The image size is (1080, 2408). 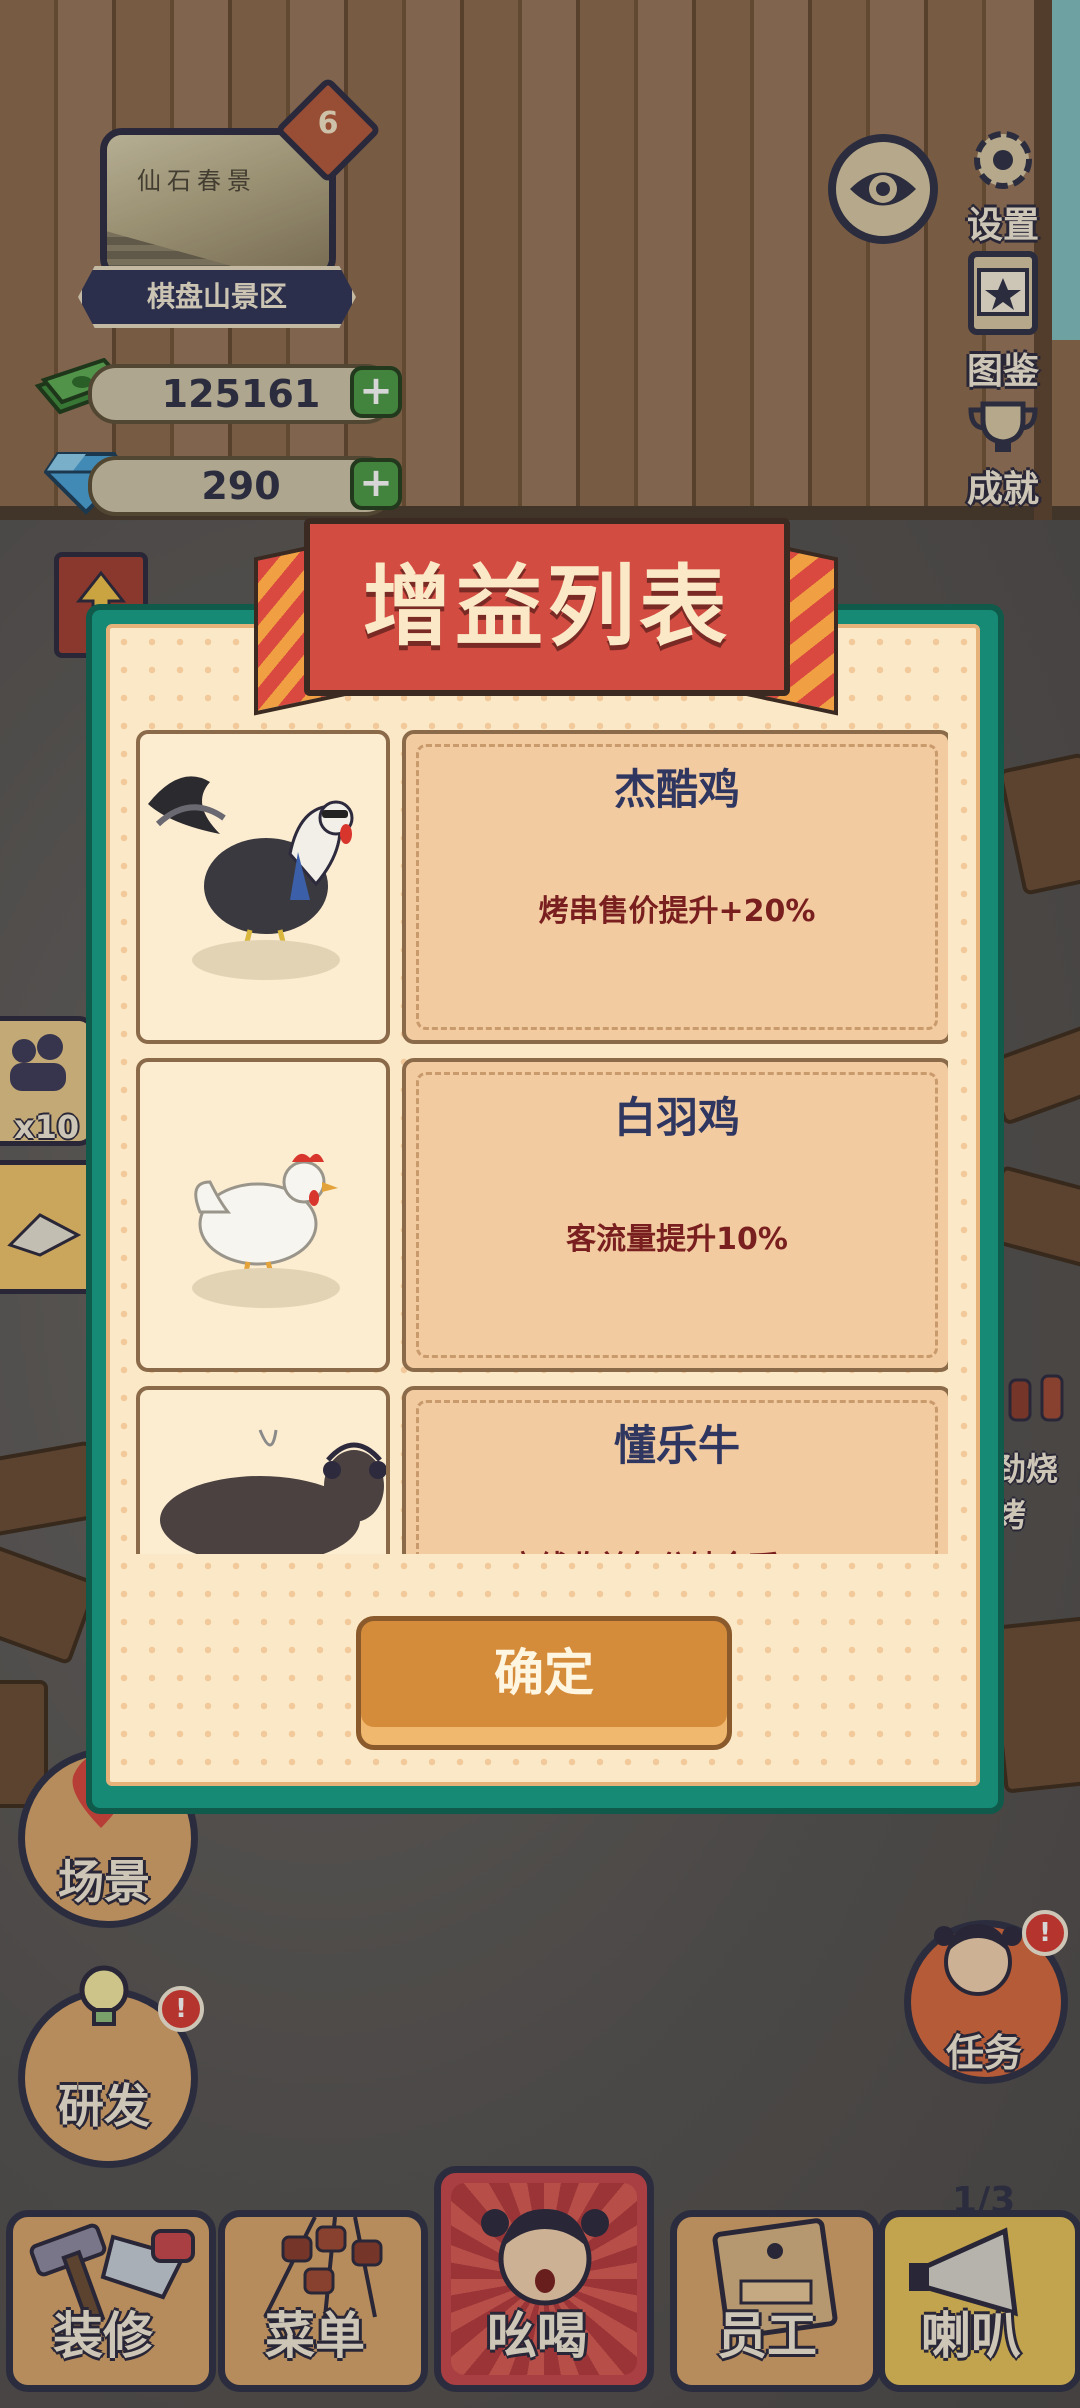 What do you see at coordinates (677, 1548) in the screenshot?
I see `buff-description: 离线收益每分钟金币+50` at bounding box center [677, 1548].